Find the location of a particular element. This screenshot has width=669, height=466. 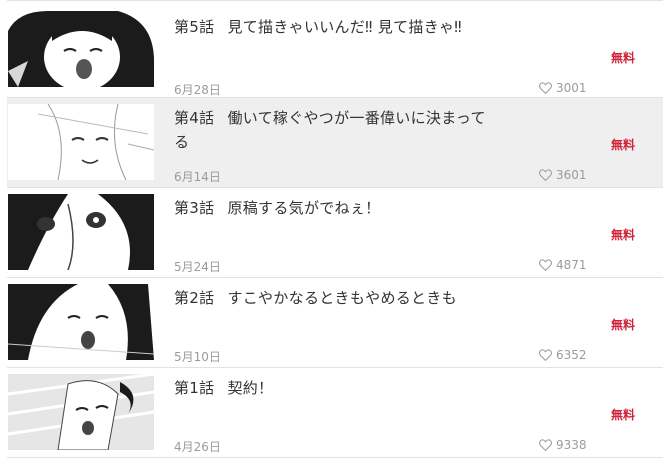

likes-count: 3601 is located at coordinates (563, 175).